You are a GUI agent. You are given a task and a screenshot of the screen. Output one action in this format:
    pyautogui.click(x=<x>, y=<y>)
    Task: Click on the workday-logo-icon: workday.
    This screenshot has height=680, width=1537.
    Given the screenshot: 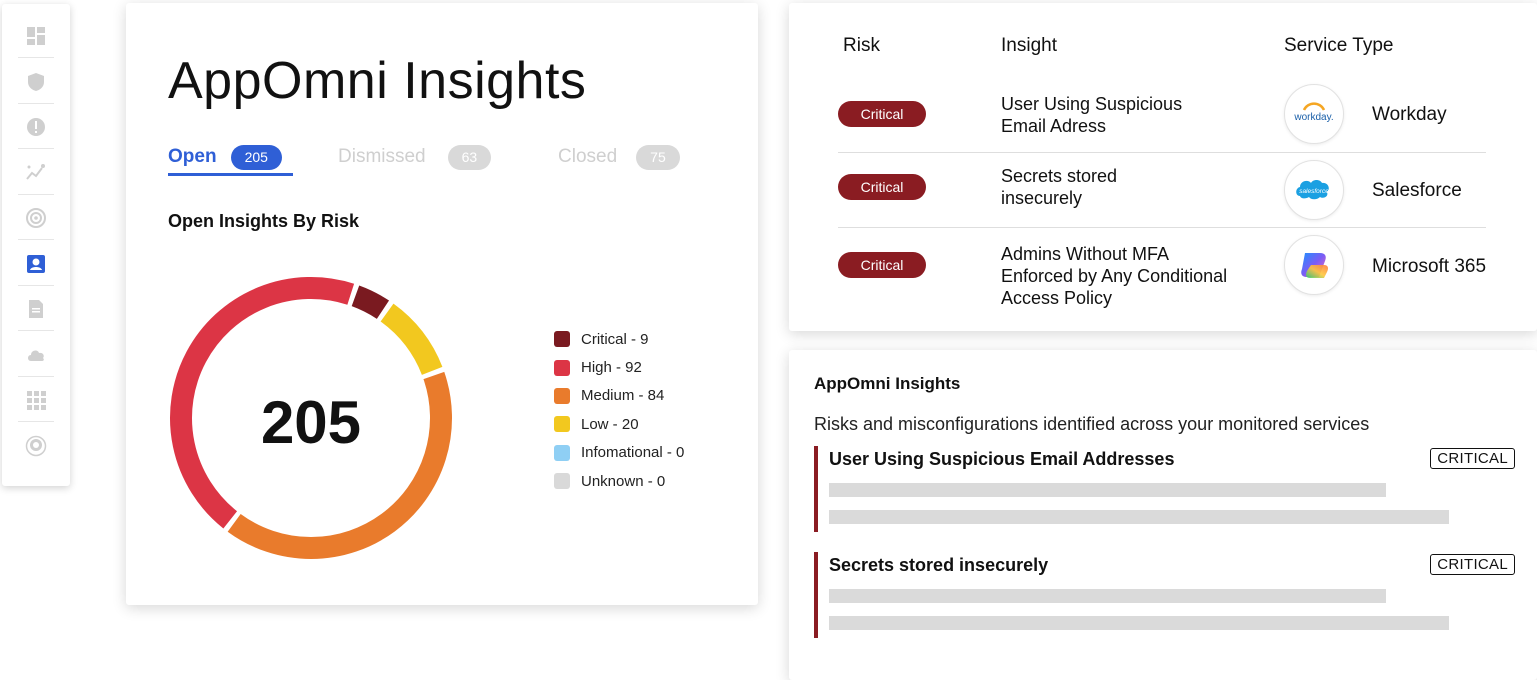 What is the action you would take?
    pyautogui.click(x=1314, y=114)
    